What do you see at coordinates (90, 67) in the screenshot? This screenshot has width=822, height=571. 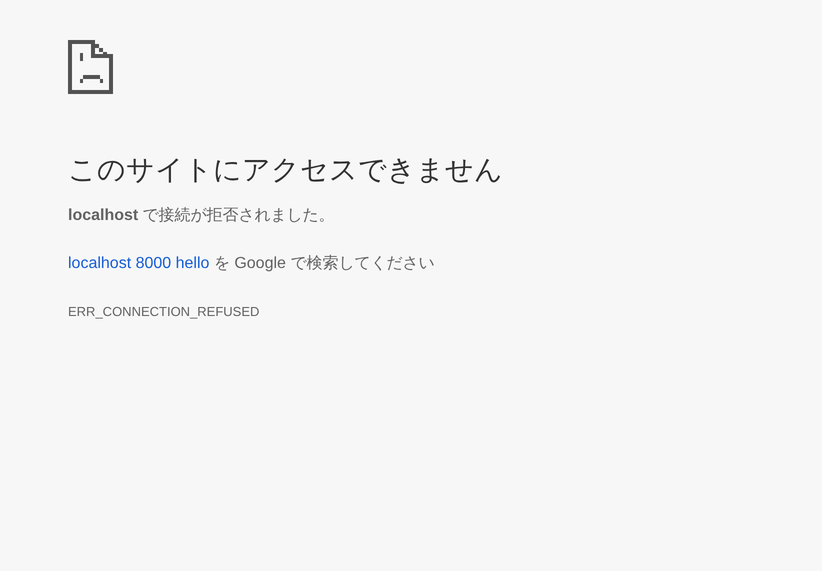 I see `sad-page-icon` at bounding box center [90, 67].